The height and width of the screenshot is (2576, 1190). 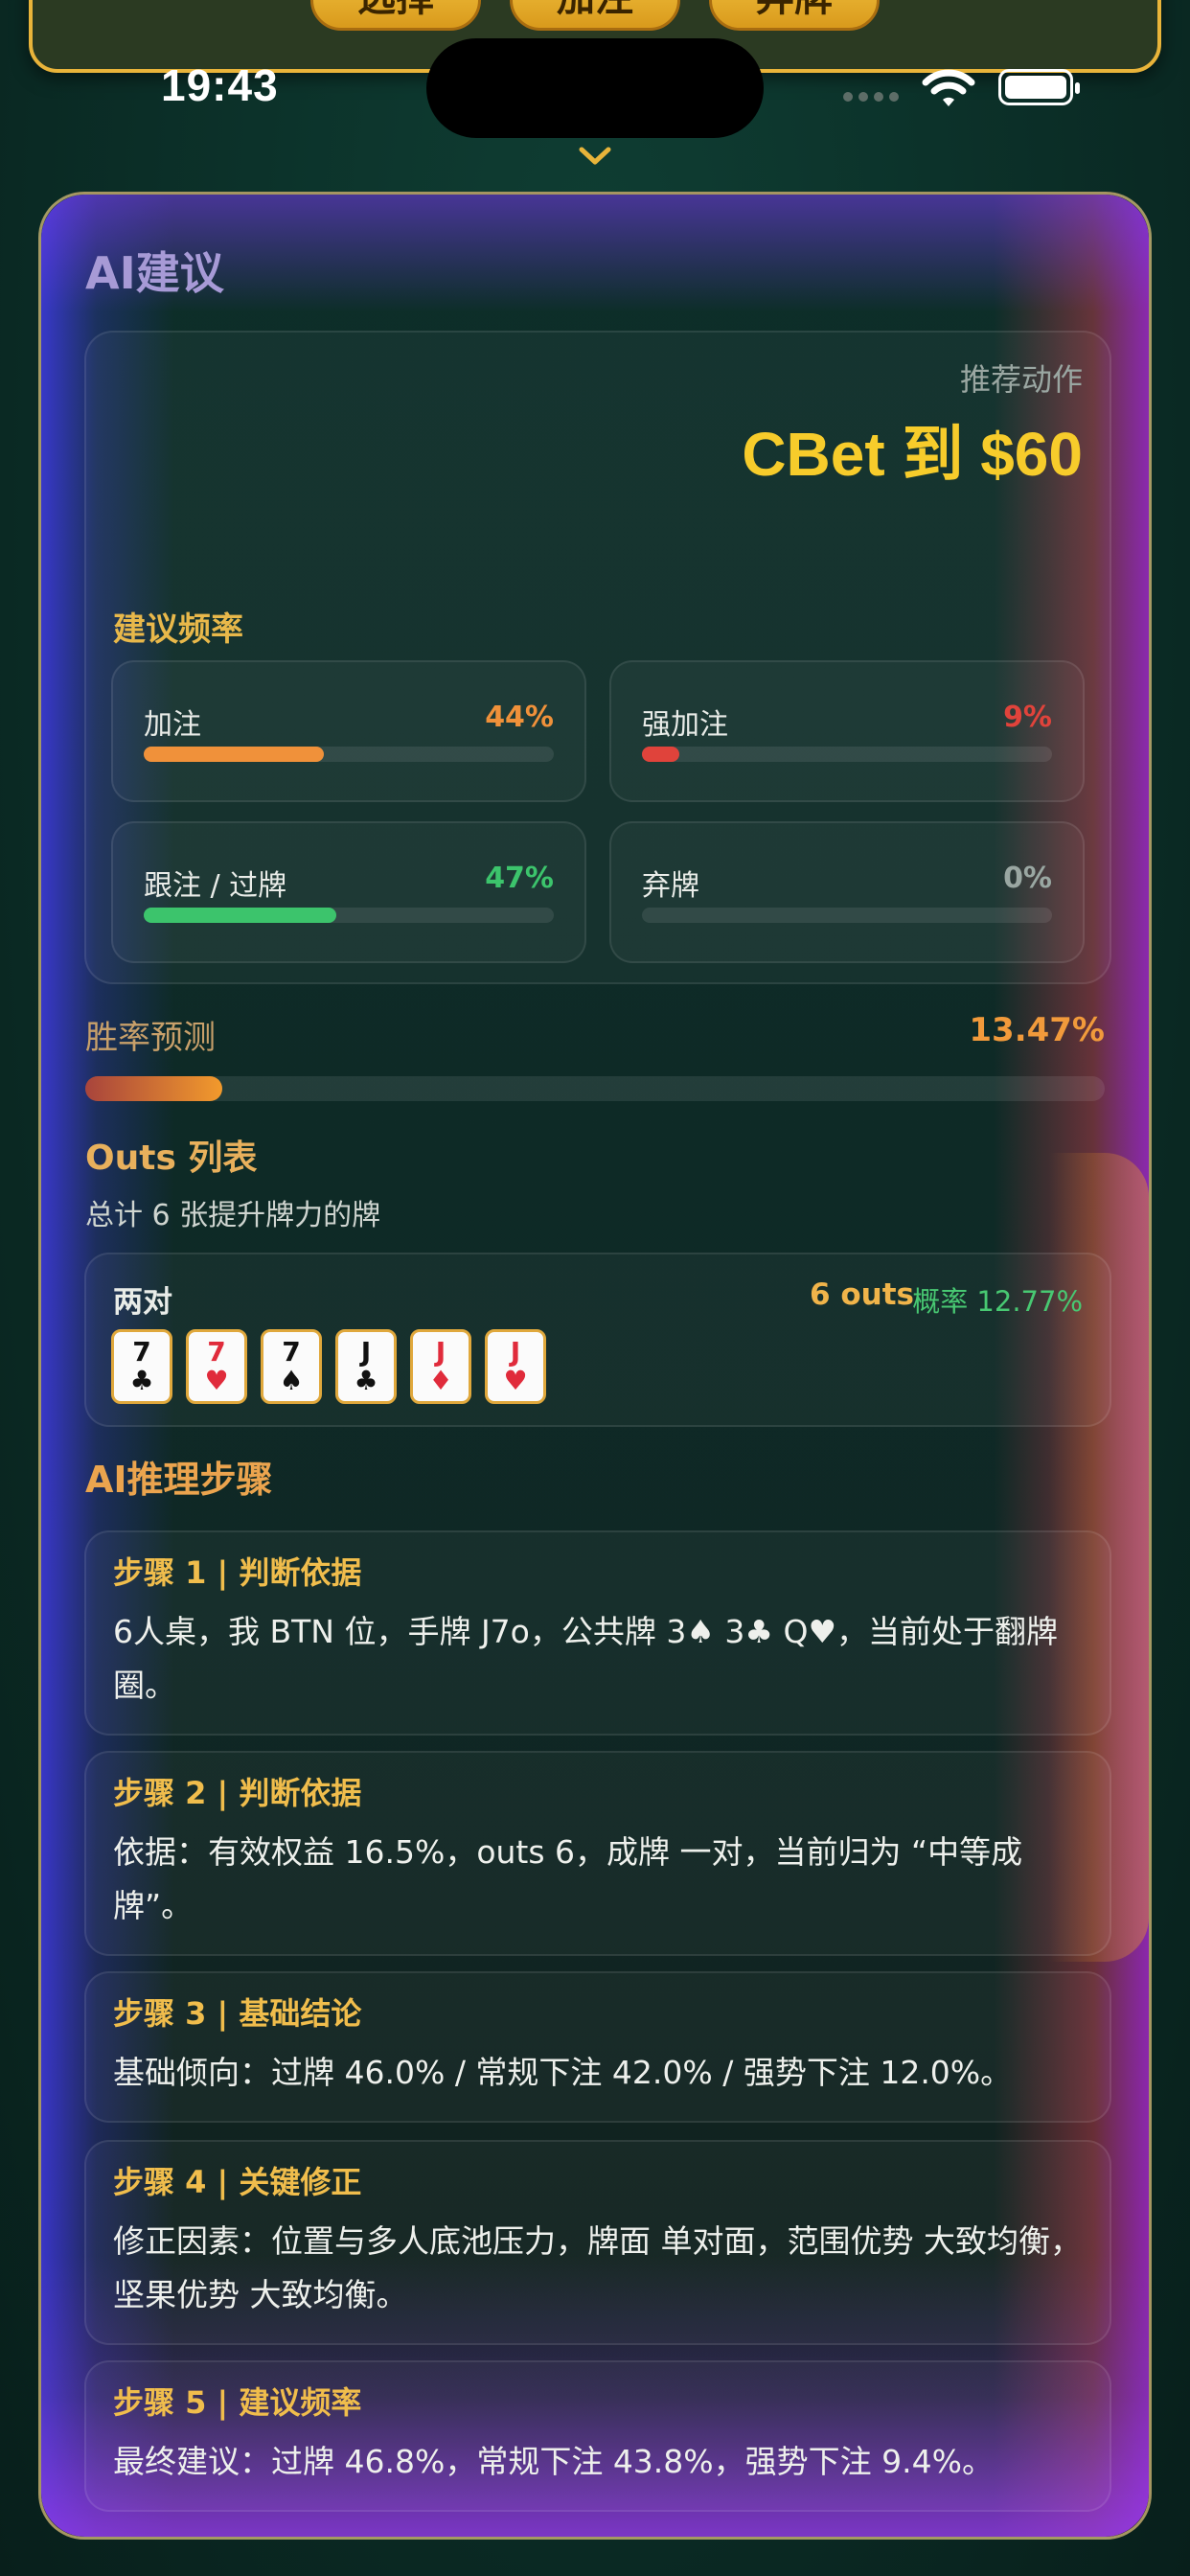 What do you see at coordinates (847, 892) in the screenshot?
I see `freq-card-fold: 弃牌 0%` at bounding box center [847, 892].